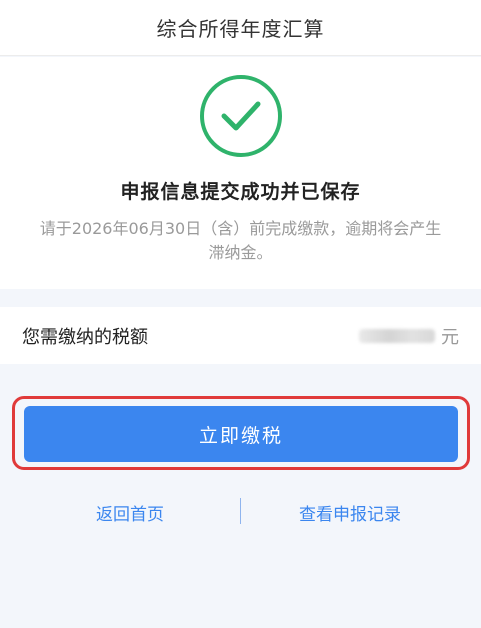 This screenshot has width=481, height=628. I want to click on checkmark-icon, so click(241, 116).